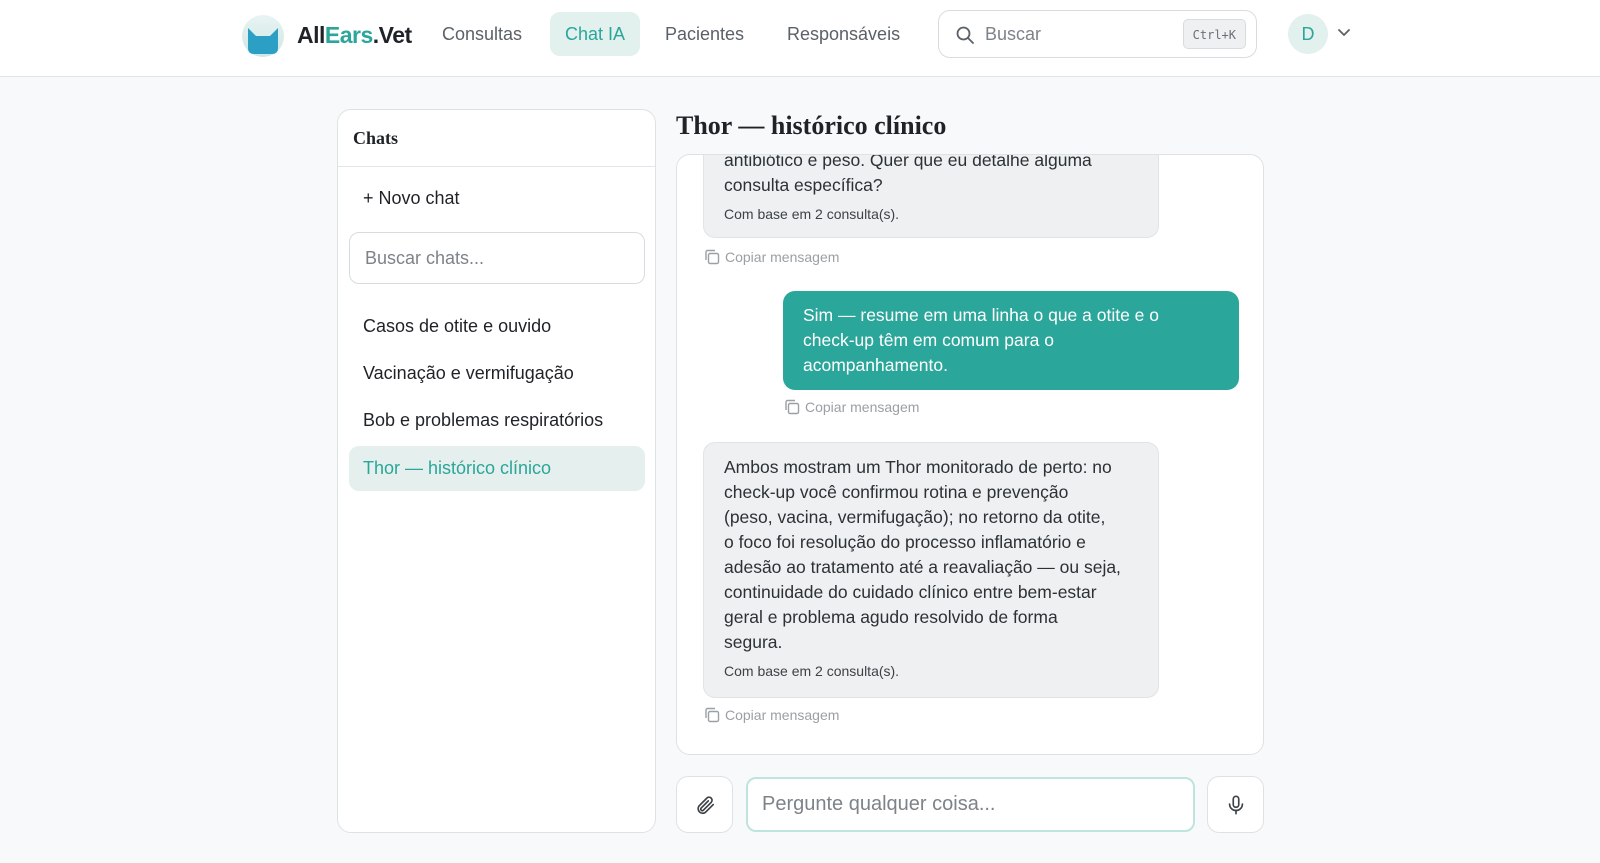 The image size is (1600, 863). I want to click on user-avatar: D, so click(1308, 34).